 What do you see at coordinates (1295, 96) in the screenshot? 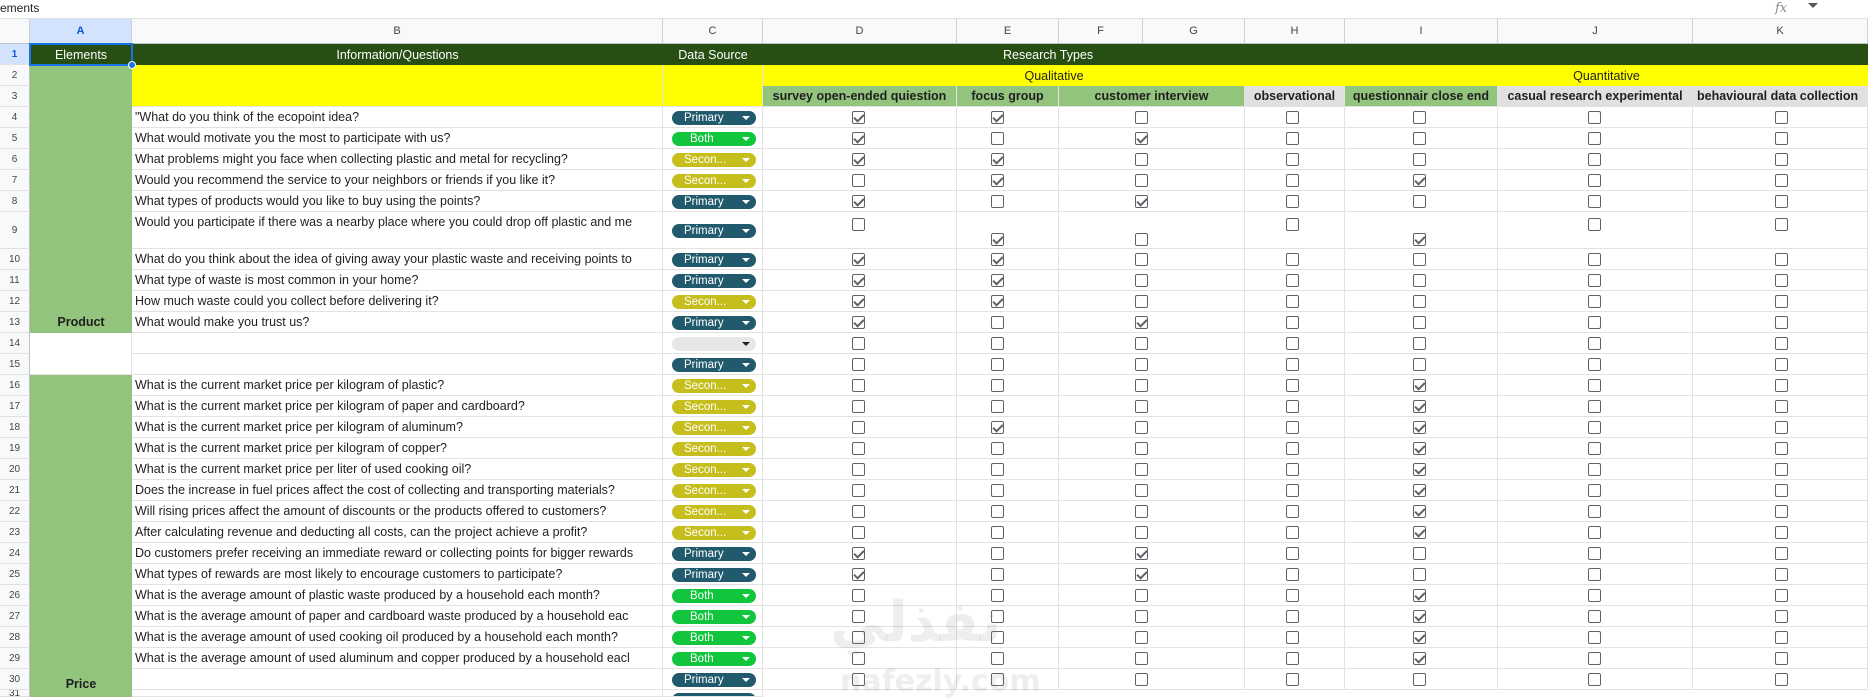
I see `method-header-3: observational` at bounding box center [1295, 96].